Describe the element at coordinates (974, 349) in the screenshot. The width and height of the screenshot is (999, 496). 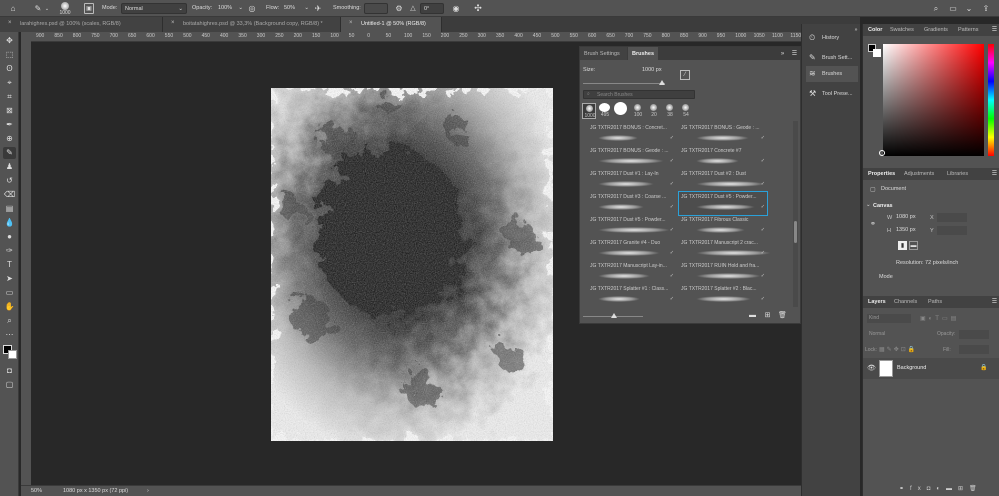
I see `fill-field` at that location.